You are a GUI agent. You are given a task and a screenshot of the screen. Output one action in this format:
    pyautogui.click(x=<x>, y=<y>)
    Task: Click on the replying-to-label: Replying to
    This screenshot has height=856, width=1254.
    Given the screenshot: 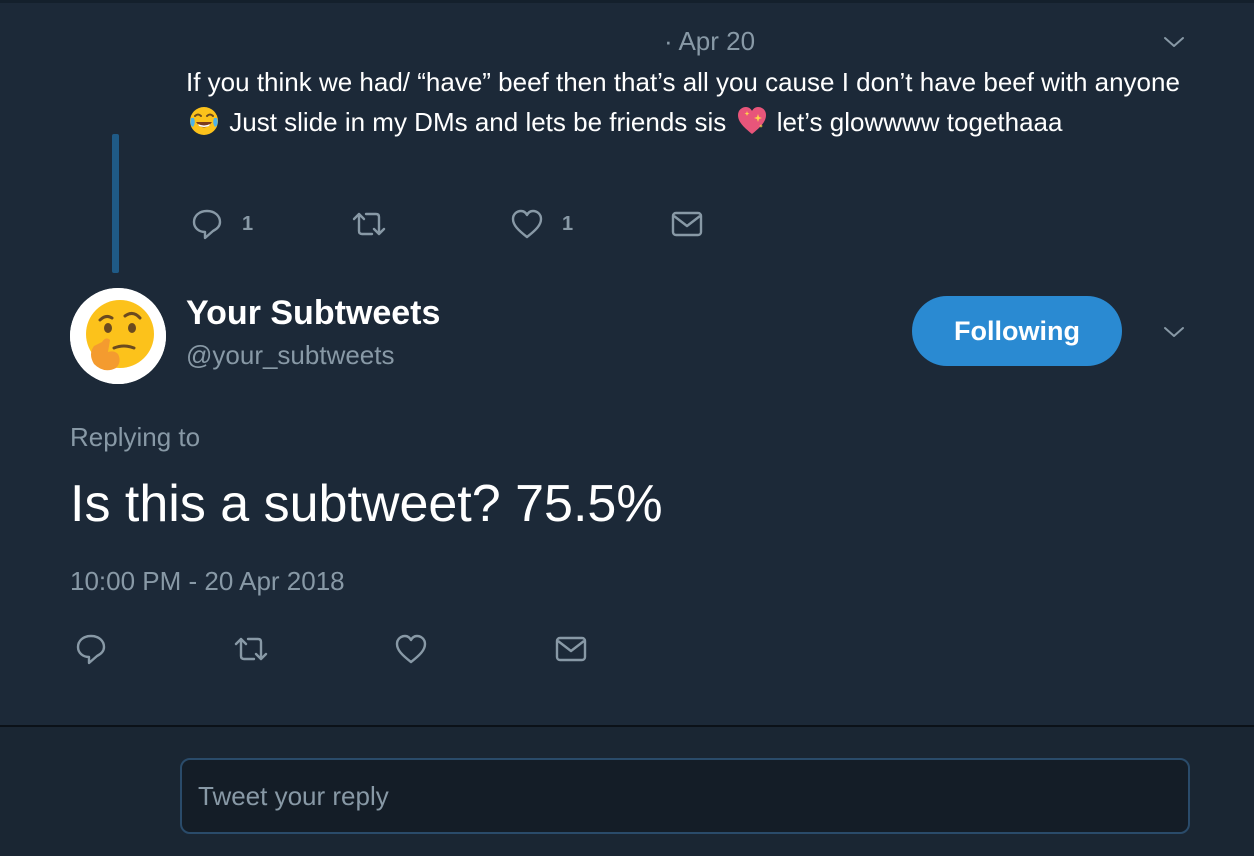 What is the action you would take?
    pyautogui.click(x=135, y=437)
    